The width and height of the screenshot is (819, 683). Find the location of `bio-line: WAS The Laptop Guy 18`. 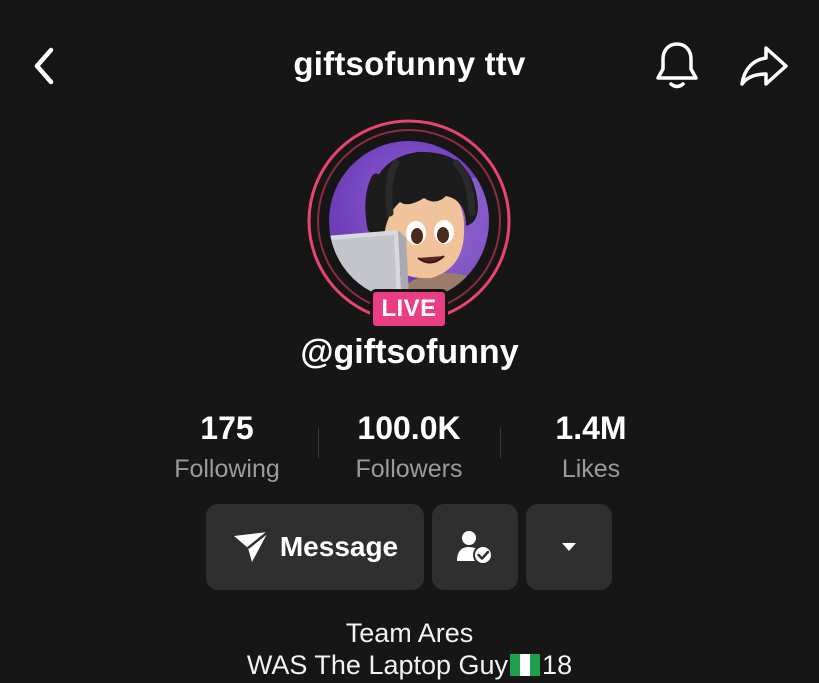

bio-line: WAS The Laptop Guy 18 is located at coordinates (409, 665).